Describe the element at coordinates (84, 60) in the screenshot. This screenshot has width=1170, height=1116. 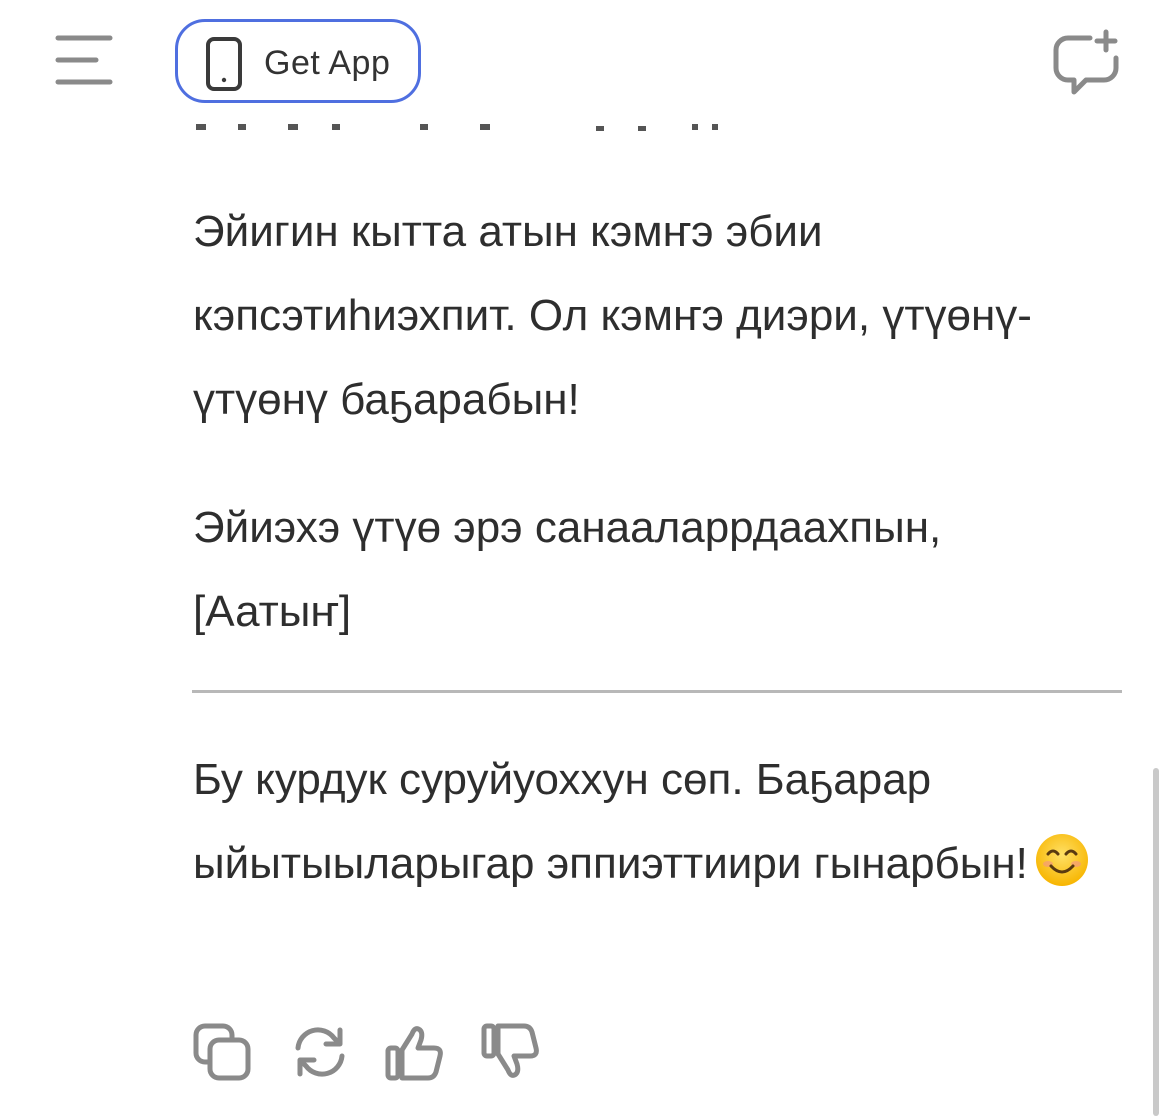
I see `hamburger-menu-icon` at that location.